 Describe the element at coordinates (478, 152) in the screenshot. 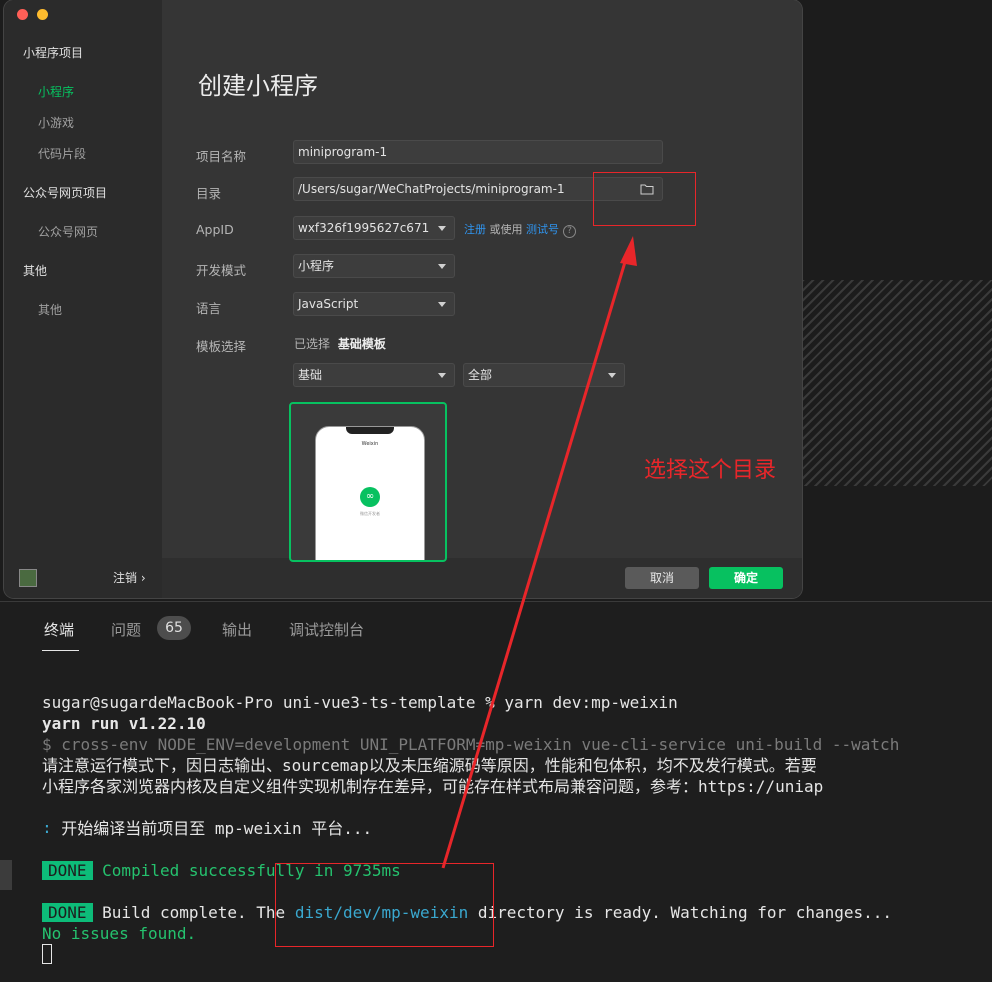

I see `project-name-input: miniprogram-1` at that location.